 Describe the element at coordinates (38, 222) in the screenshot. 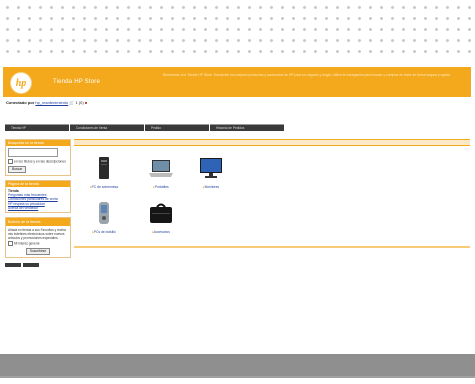

I see `newsletter-title: Boletín de la tienda` at that location.